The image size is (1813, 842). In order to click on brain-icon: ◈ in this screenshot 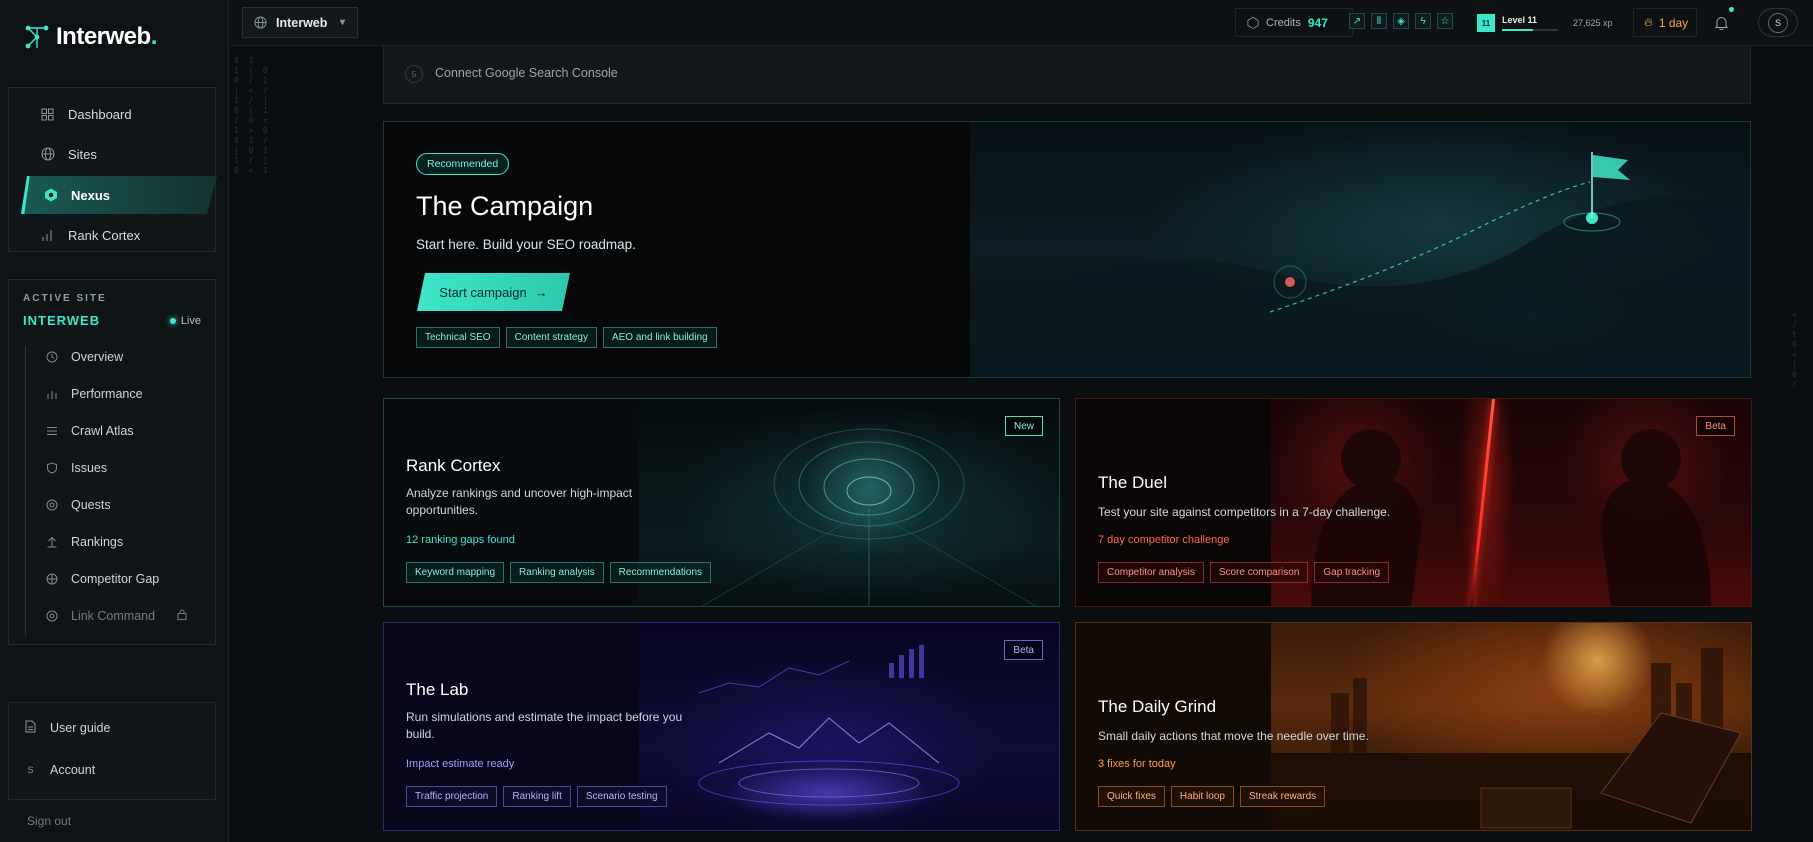, I will do `click(1401, 21)`.